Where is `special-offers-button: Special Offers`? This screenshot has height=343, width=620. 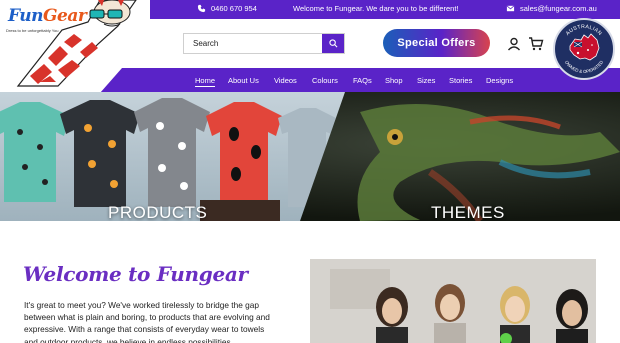
special-offers-button: Special Offers is located at coordinates (436, 43).